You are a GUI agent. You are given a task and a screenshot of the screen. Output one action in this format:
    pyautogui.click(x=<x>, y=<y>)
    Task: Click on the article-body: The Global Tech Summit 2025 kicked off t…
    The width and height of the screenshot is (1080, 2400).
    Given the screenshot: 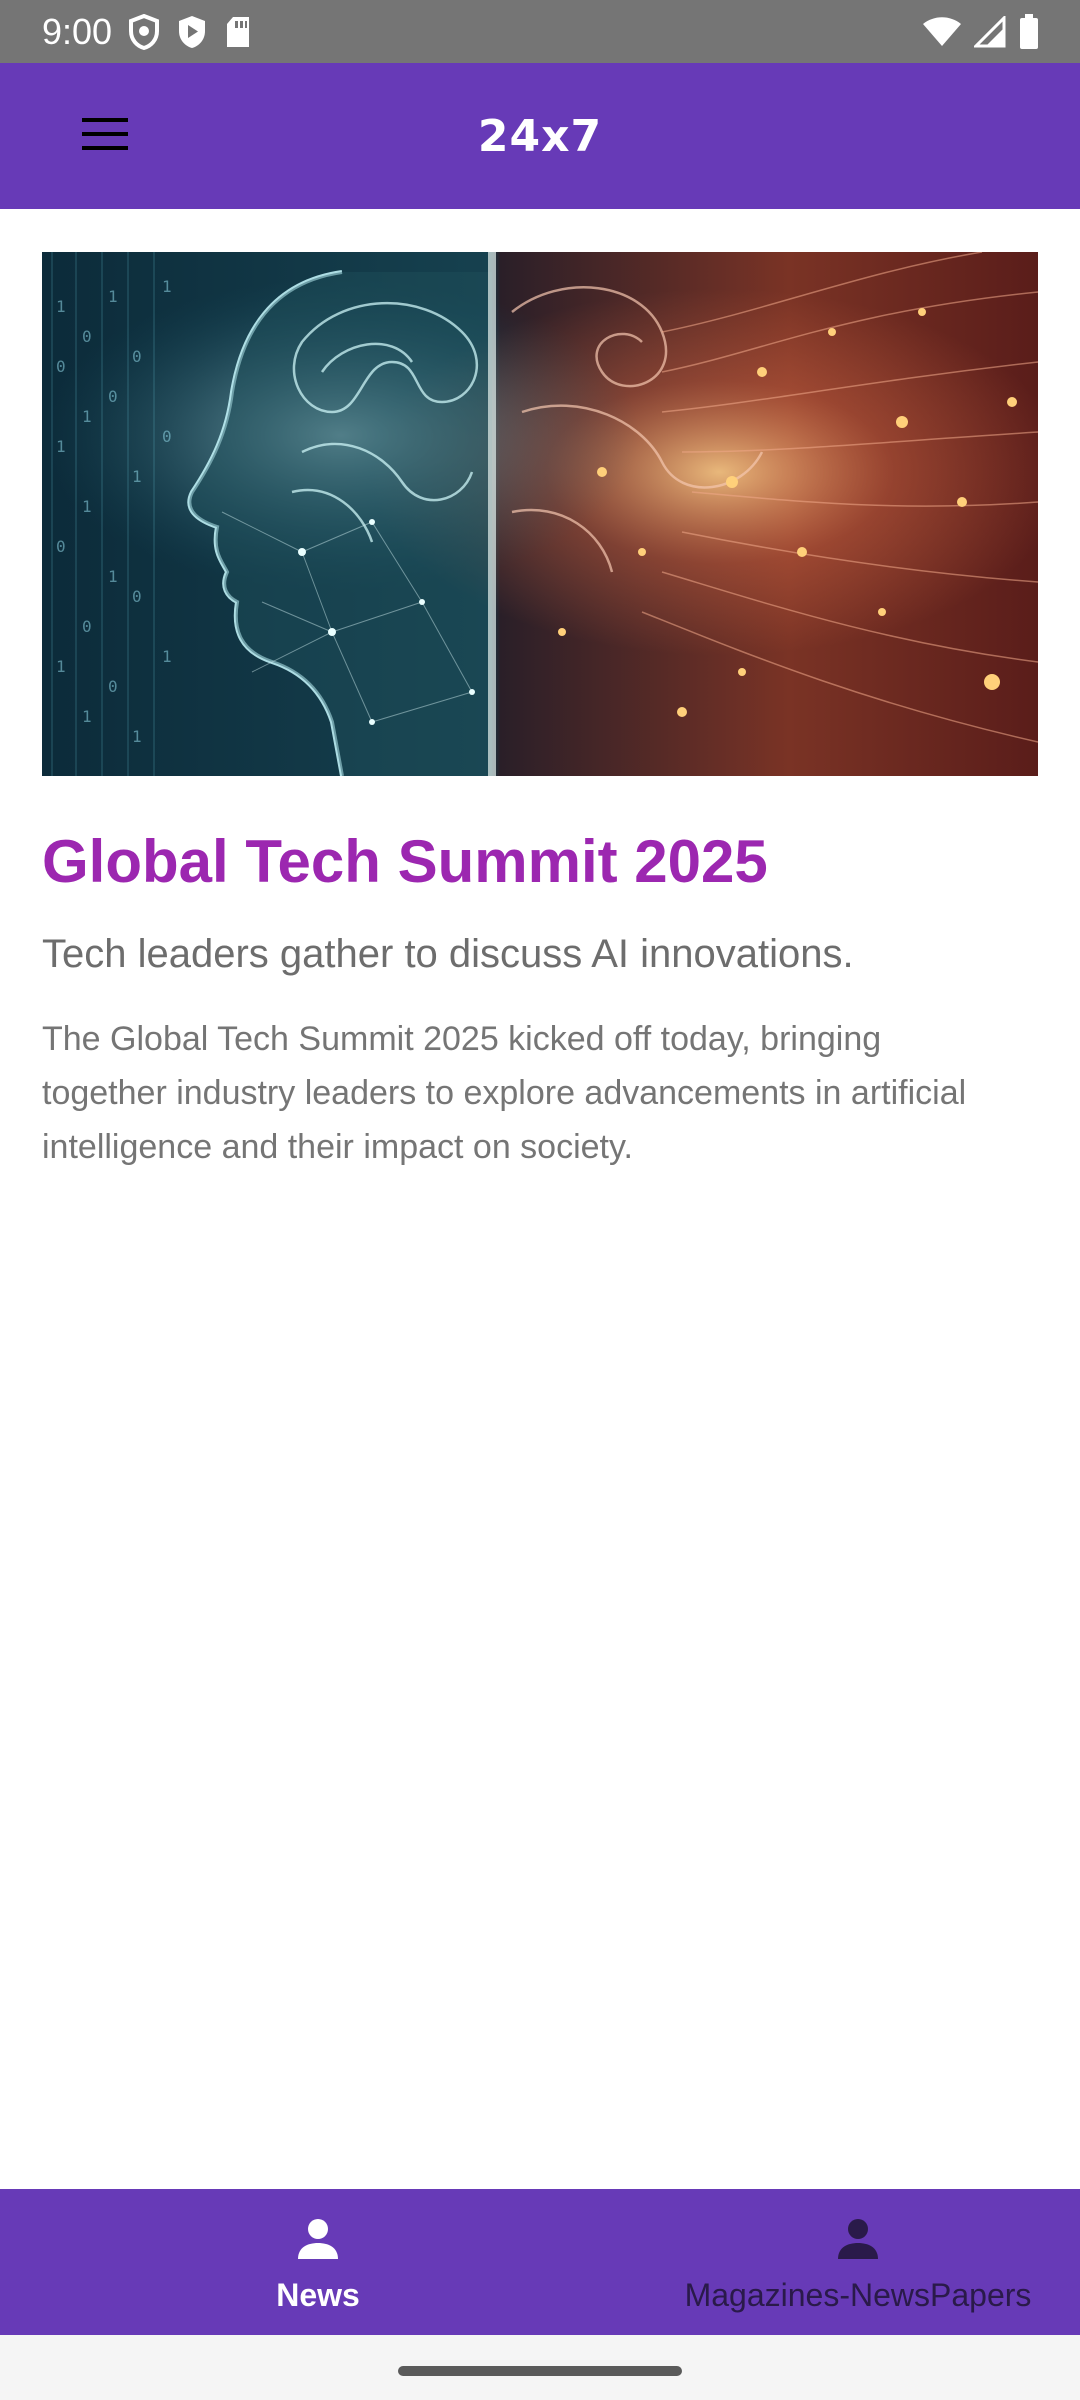 What is the action you would take?
    pyautogui.click(x=504, y=1093)
    